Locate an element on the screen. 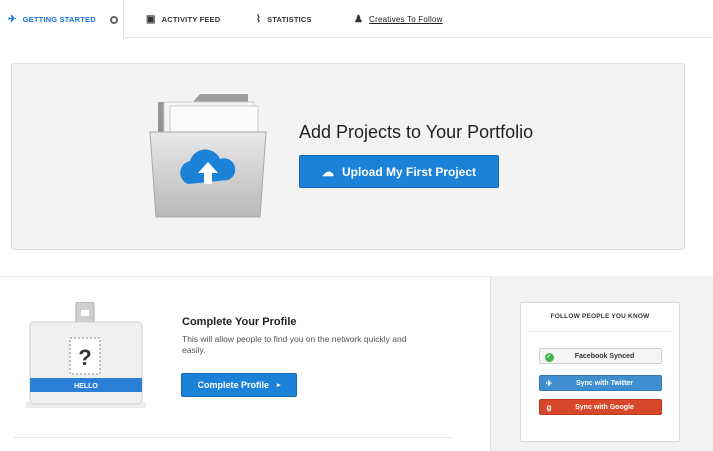  feed-icon: ▣ is located at coordinates (151, 19).